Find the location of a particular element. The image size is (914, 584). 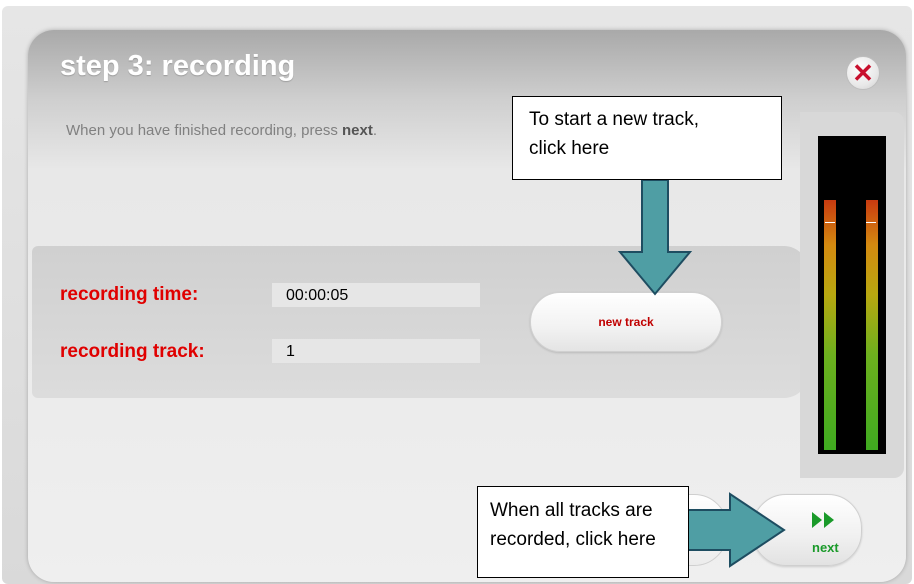

callout-arrows is located at coordinates (701, 373).